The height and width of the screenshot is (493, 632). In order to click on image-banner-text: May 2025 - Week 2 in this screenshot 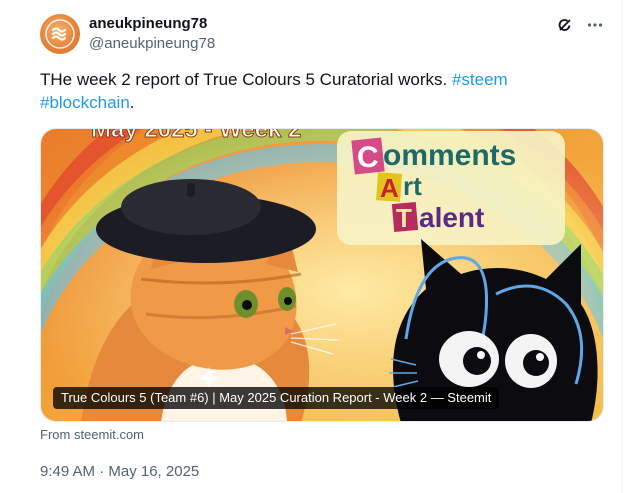, I will do `click(196, 136)`.